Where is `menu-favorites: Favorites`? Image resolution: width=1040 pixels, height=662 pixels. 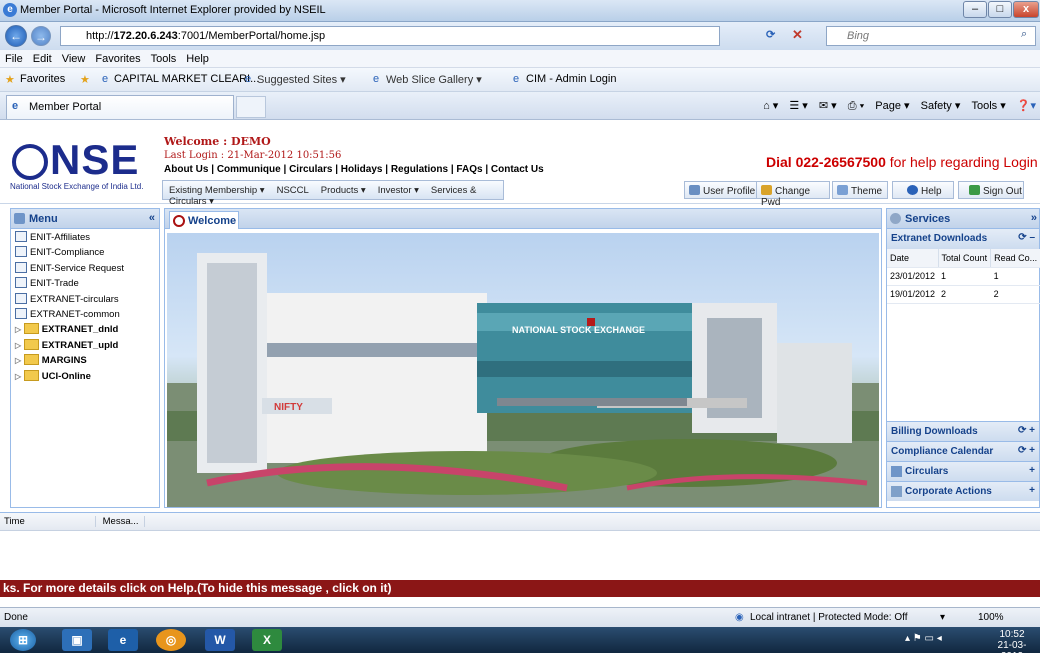
menu-favorites: Favorites is located at coordinates (117, 57).